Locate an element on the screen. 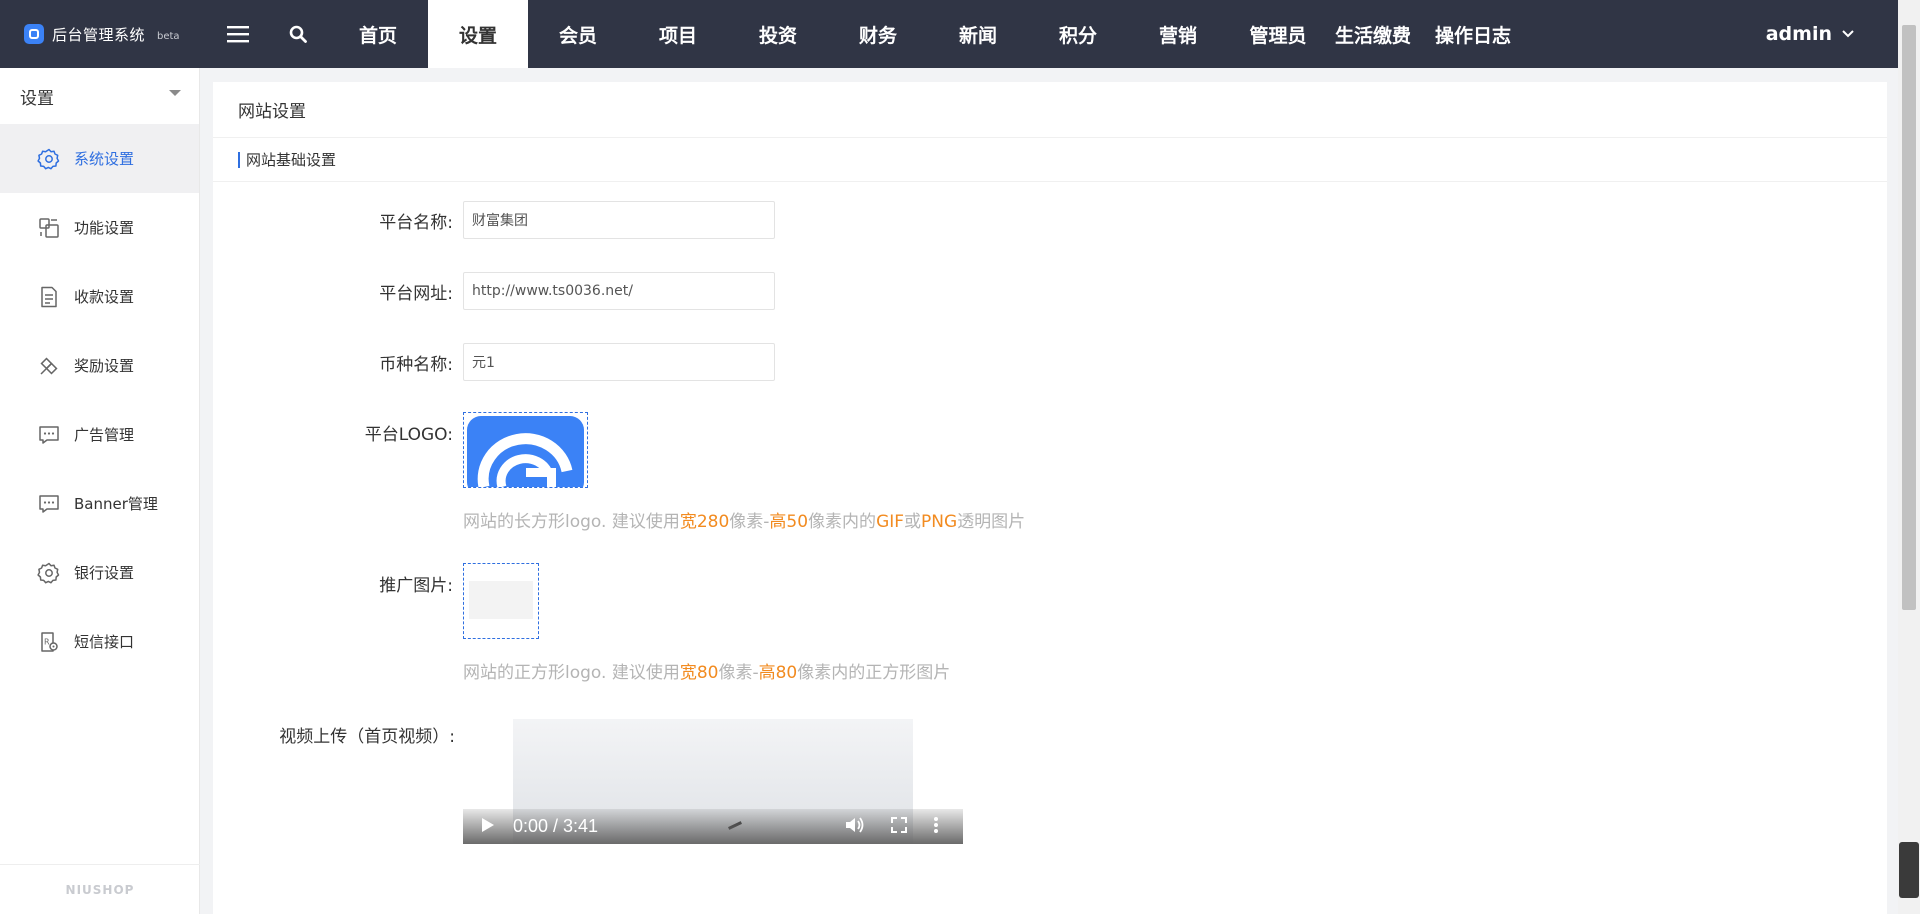  promo-hint-width: 宽80 is located at coordinates (699, 673).